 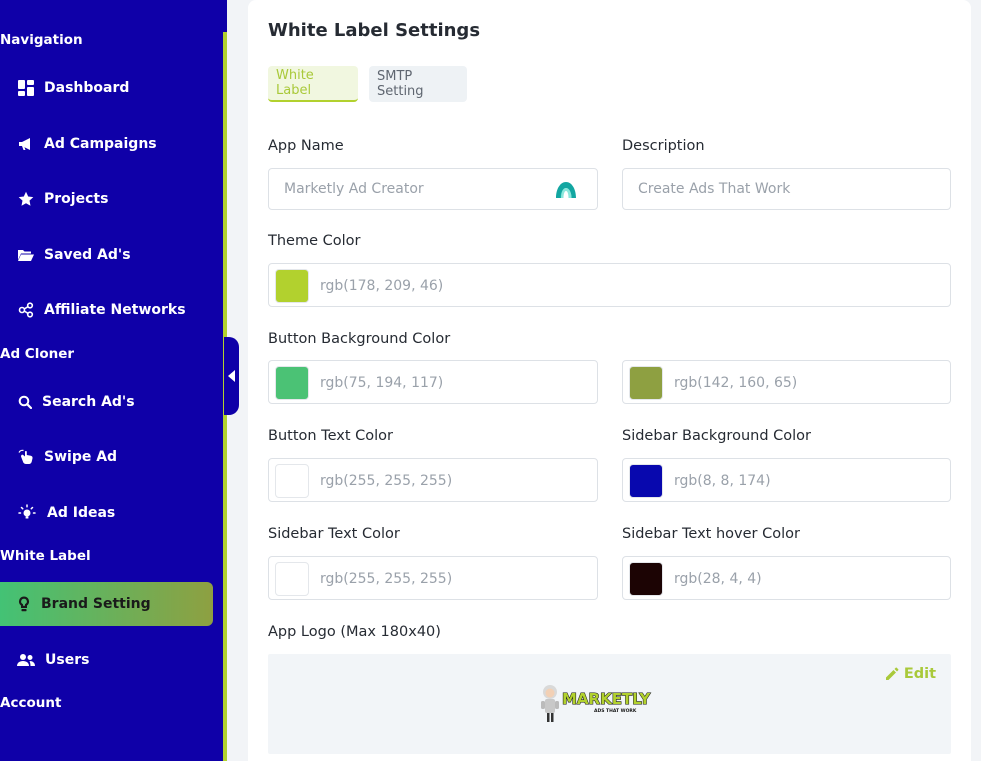 I want to click on theme-color-label: Theme Color, so click(x=314, y=241).